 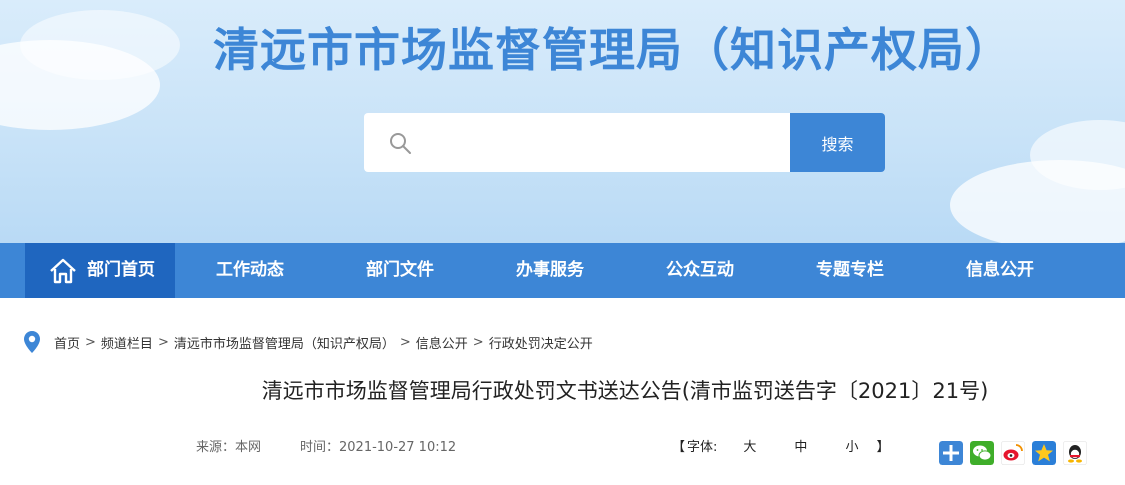 What do you see at coordinates (800, 445) in the screenshot?
I see `font-size-medium: 中` at bounding box center [800, 445].